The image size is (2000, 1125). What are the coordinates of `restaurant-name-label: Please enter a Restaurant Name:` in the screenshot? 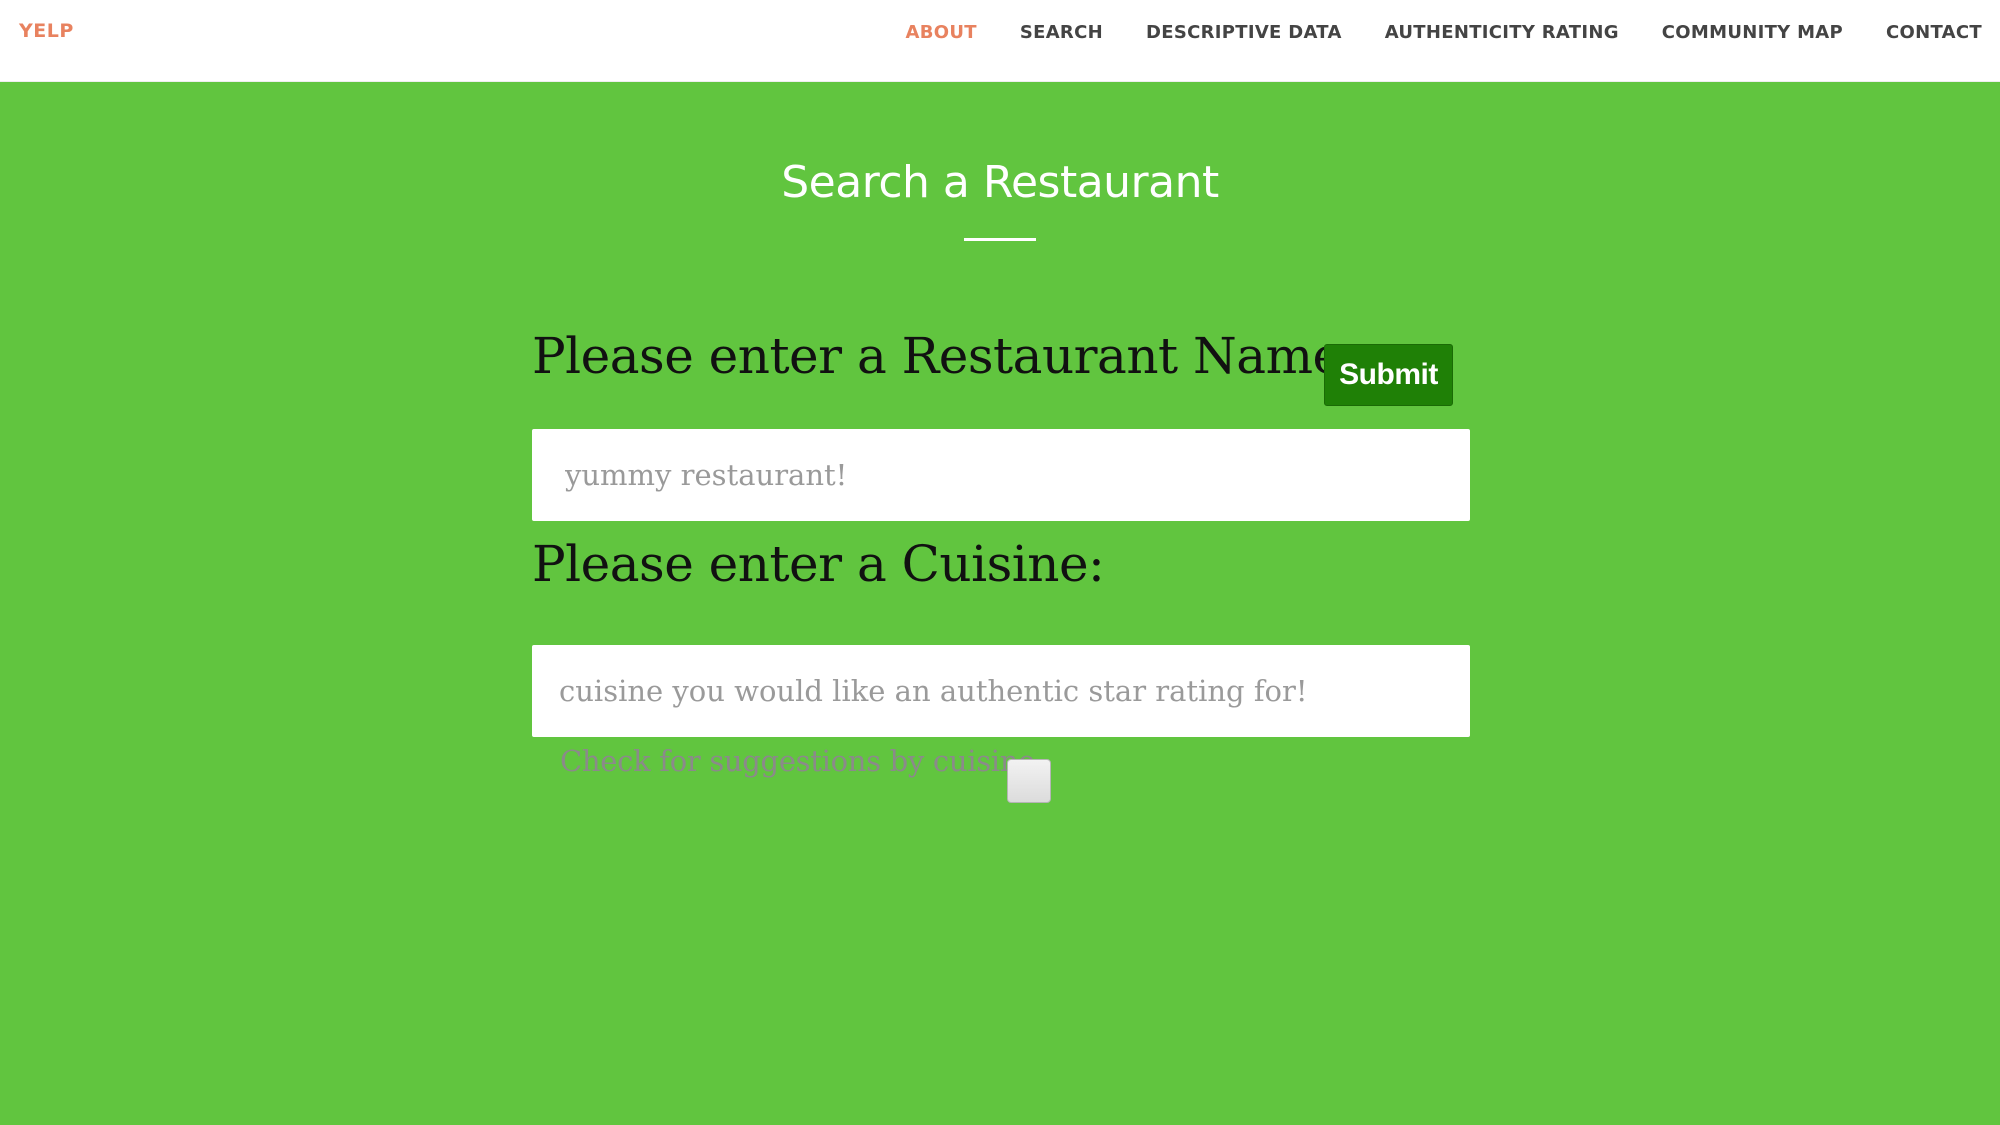 It's located at (945, 356).